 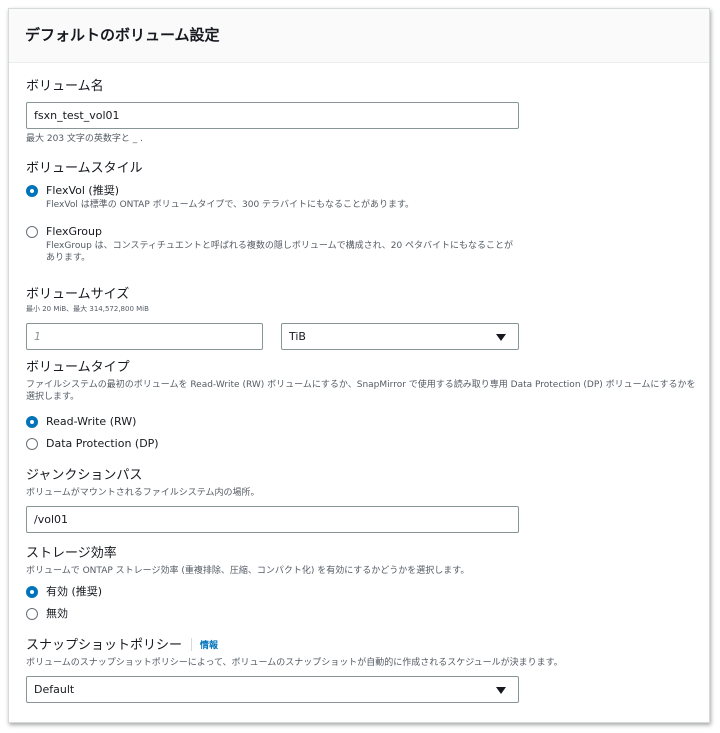 I want to click on radio-data-protection-label: Data Protection (DP), so click(x=102, y=443).